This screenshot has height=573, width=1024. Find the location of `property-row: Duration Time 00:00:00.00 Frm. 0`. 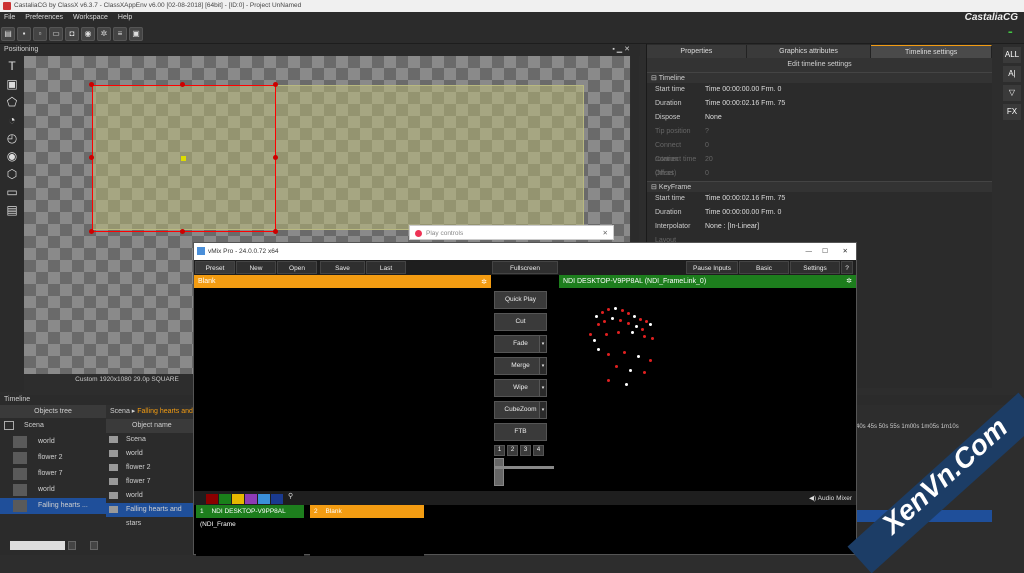

property-row: Duration Time 00:00:00.00 Frm. 0 is located at coordinates (819, 213).